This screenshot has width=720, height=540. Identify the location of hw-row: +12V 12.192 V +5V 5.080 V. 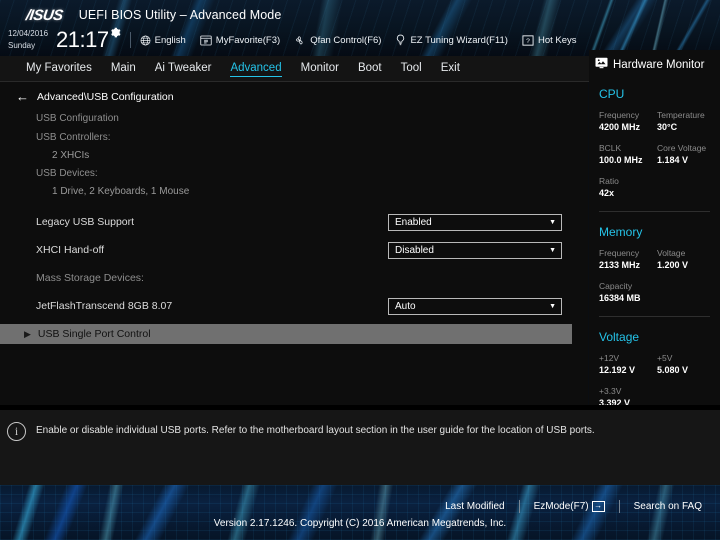
(654, 365).